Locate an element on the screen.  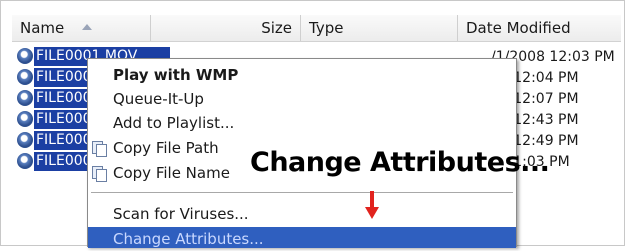
column-size-label: Size is located at coordinates (276, 28).